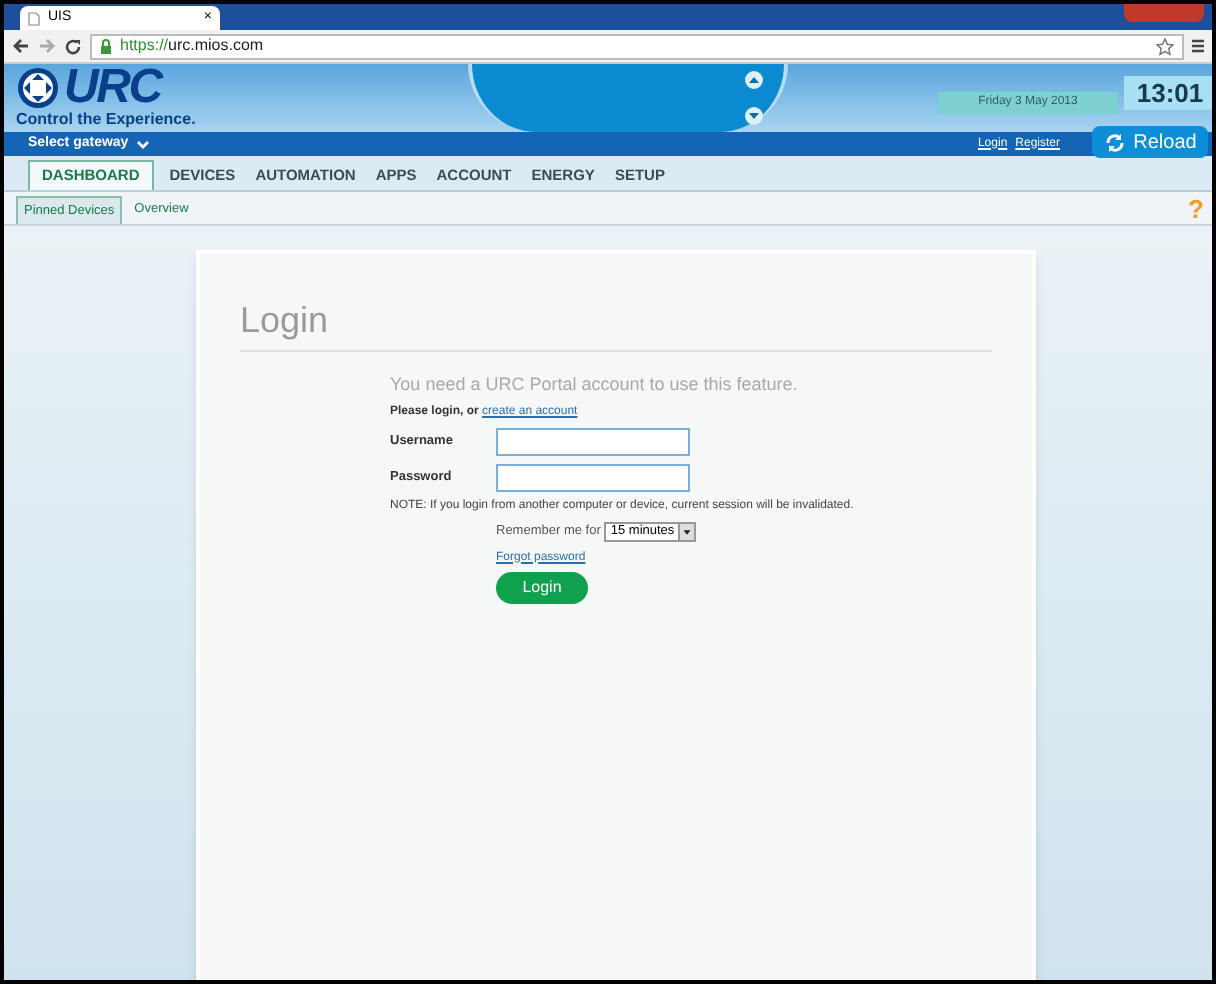 This screenshot has height=984, width=1216. What do you see at coordinates (542, 587) in the screenshot?
I see `login-button: Login` at bounding box center [542, 587].